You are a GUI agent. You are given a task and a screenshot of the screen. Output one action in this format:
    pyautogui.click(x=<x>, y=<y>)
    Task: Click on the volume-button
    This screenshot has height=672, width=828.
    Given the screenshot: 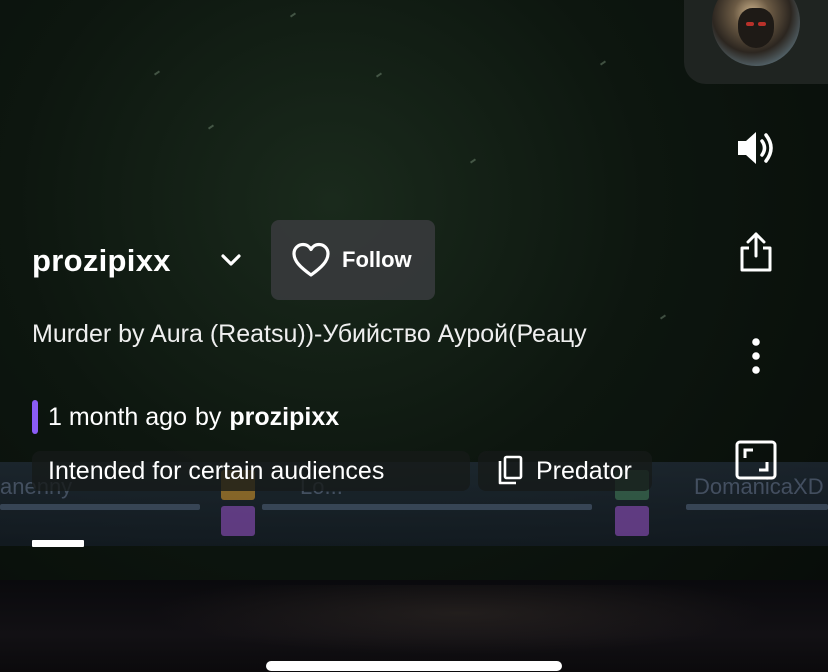 What is the action you would take?
    pyautogui.click(x=756, y=148)
    